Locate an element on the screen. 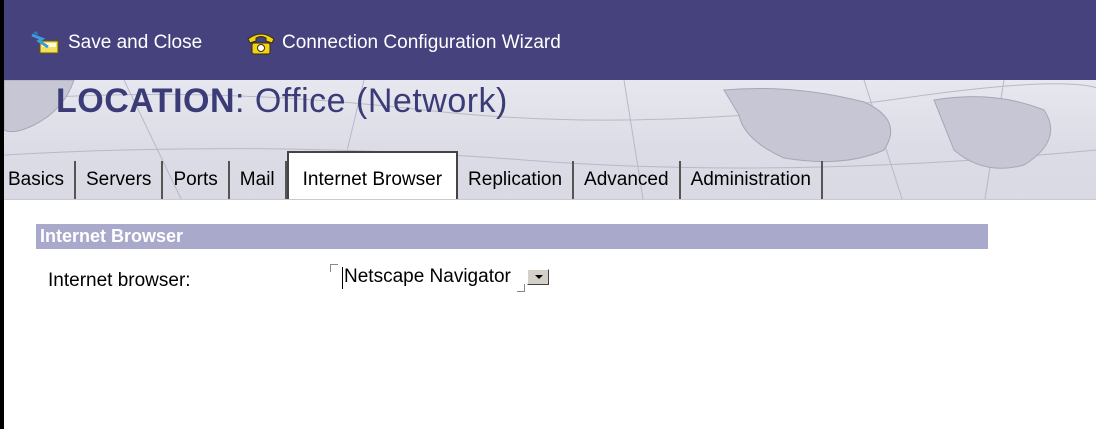  save-and-close-label: Save and Close is located at coordinates (135, 42).